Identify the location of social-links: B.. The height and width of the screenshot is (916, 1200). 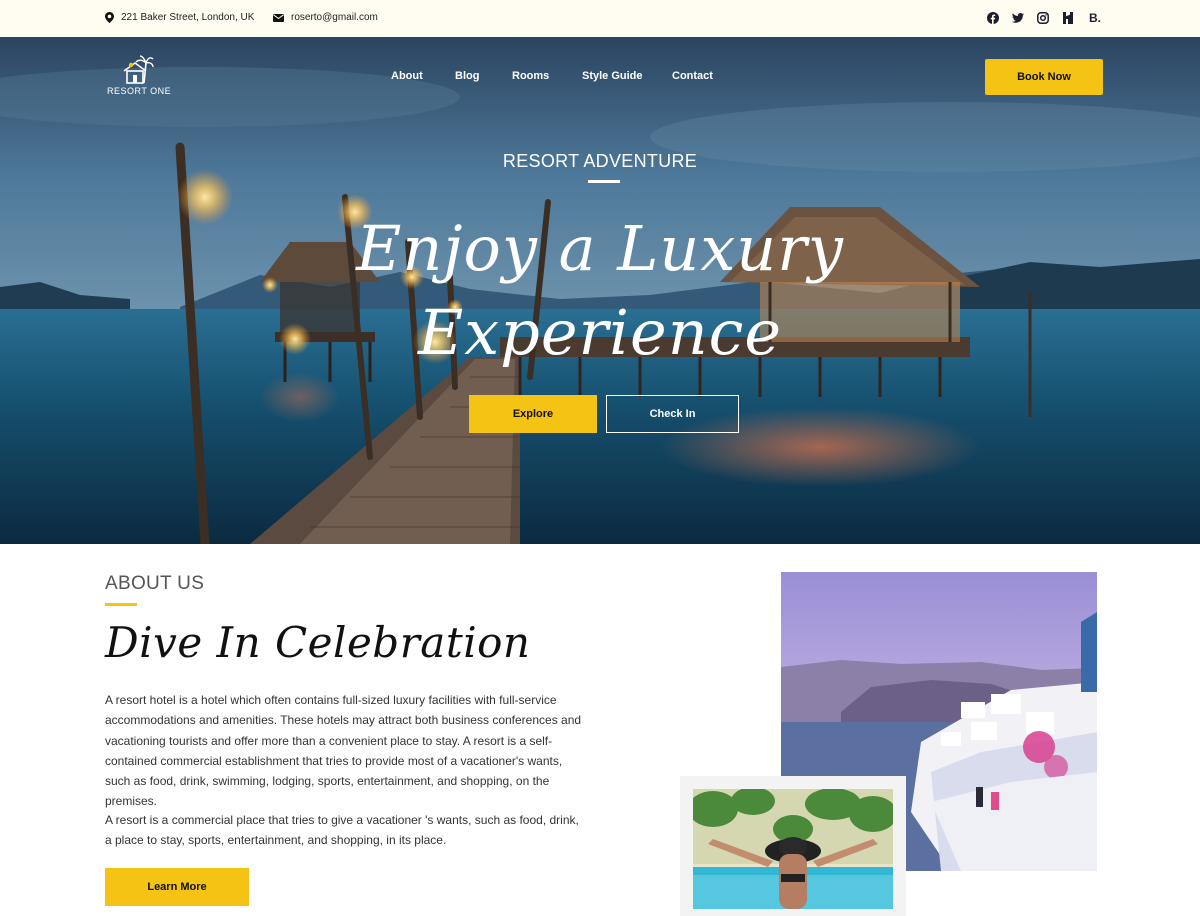
(1045, 18).